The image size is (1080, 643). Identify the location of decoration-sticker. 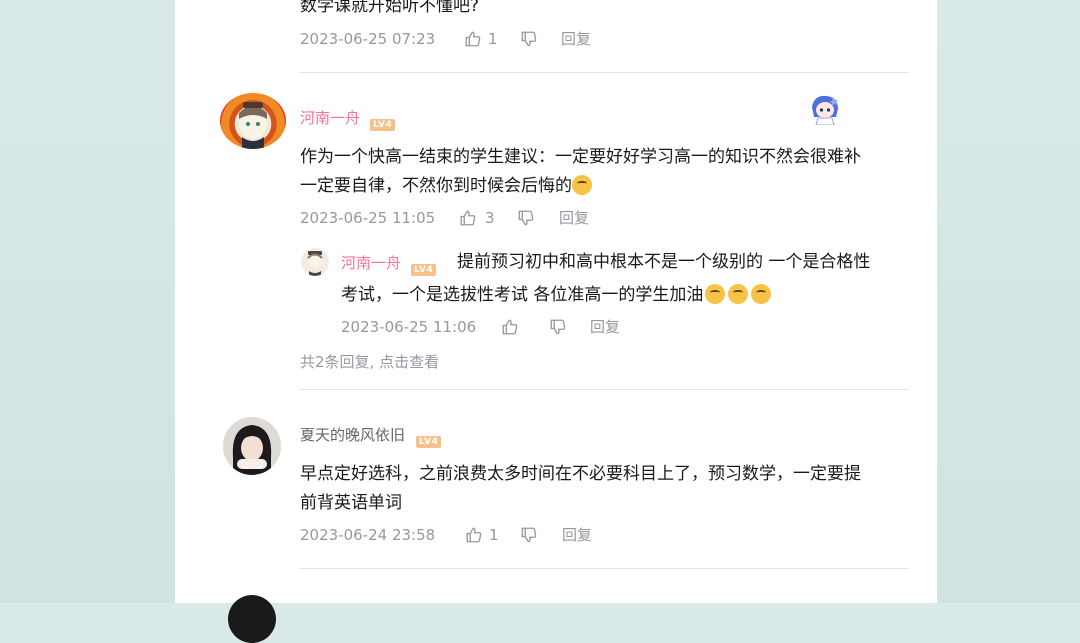
(824, 109).